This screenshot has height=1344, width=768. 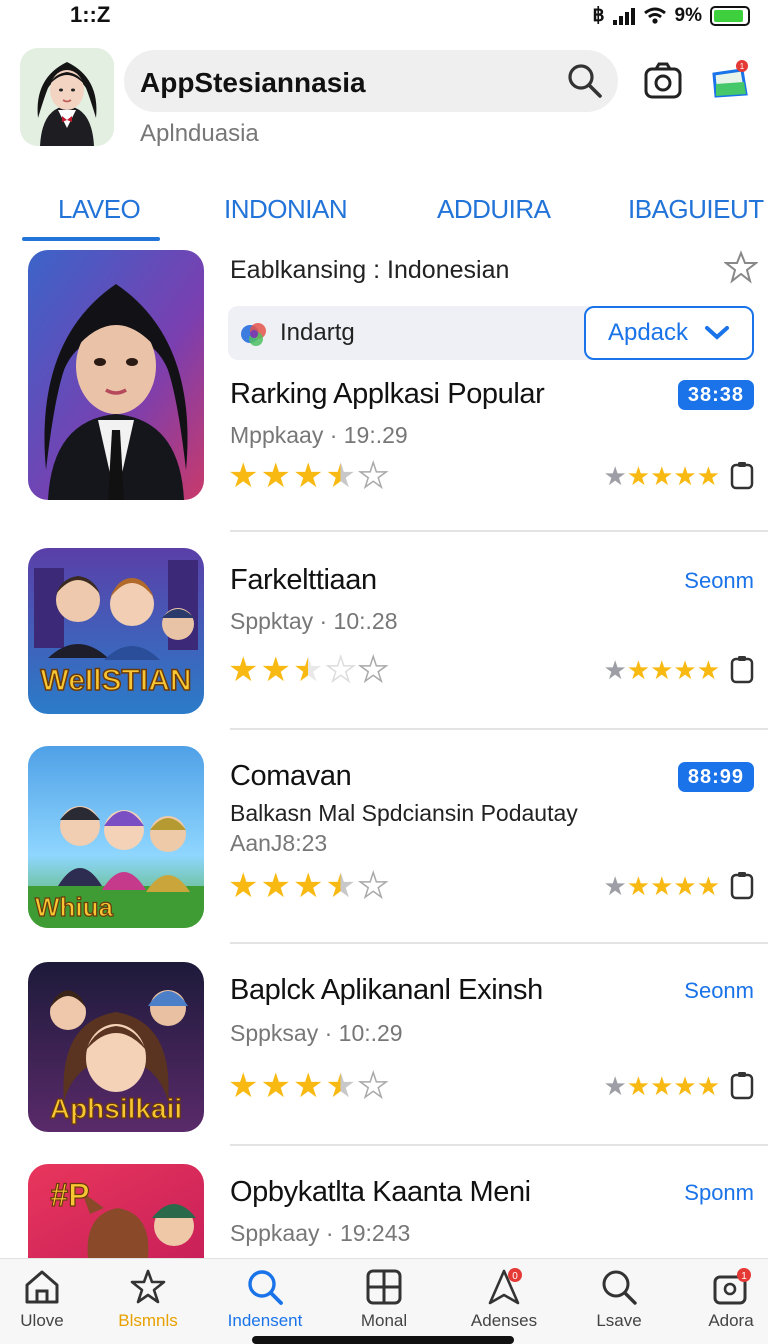 I want to click on signal-icon, so click(x=623, y=16).